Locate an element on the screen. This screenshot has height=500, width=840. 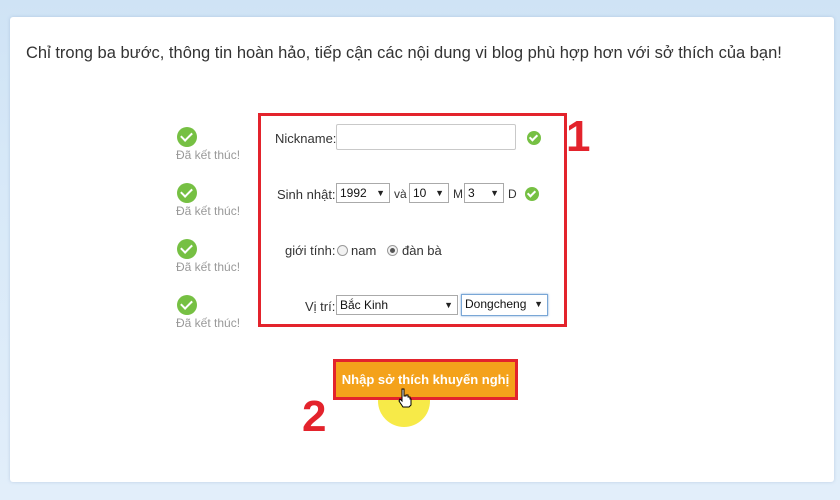
district-value: Dongcheng is located at coordinates (496, 304).